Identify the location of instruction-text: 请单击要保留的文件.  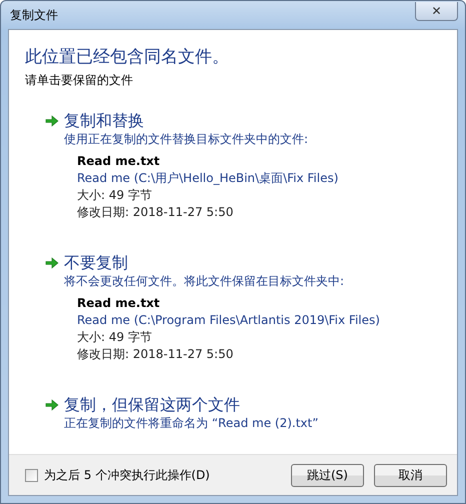
(79, 80).